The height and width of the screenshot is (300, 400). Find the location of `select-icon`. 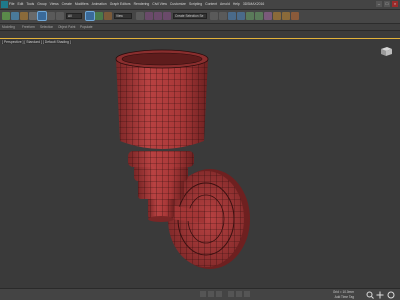

select-icon is located at coordinates (42, 16).